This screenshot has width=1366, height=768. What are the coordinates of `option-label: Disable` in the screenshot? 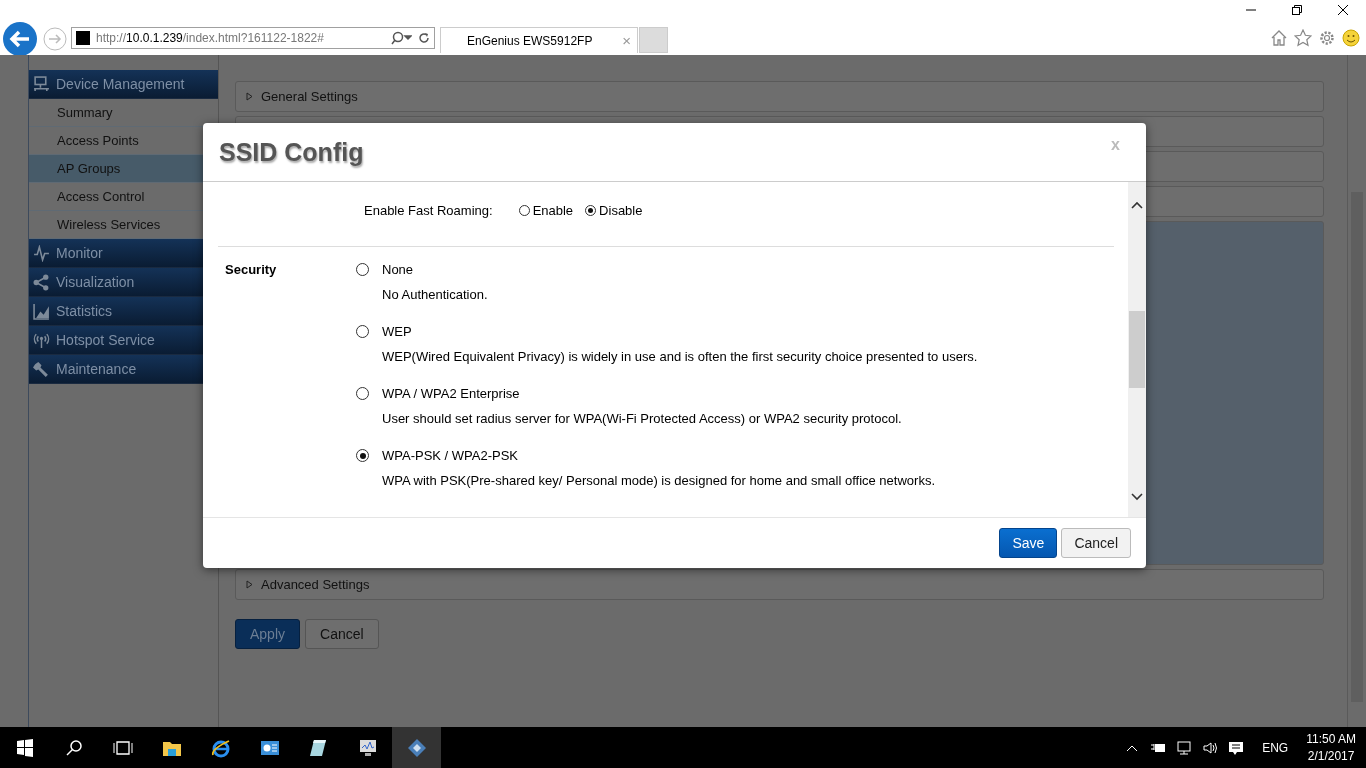 It's located at (621, 210).